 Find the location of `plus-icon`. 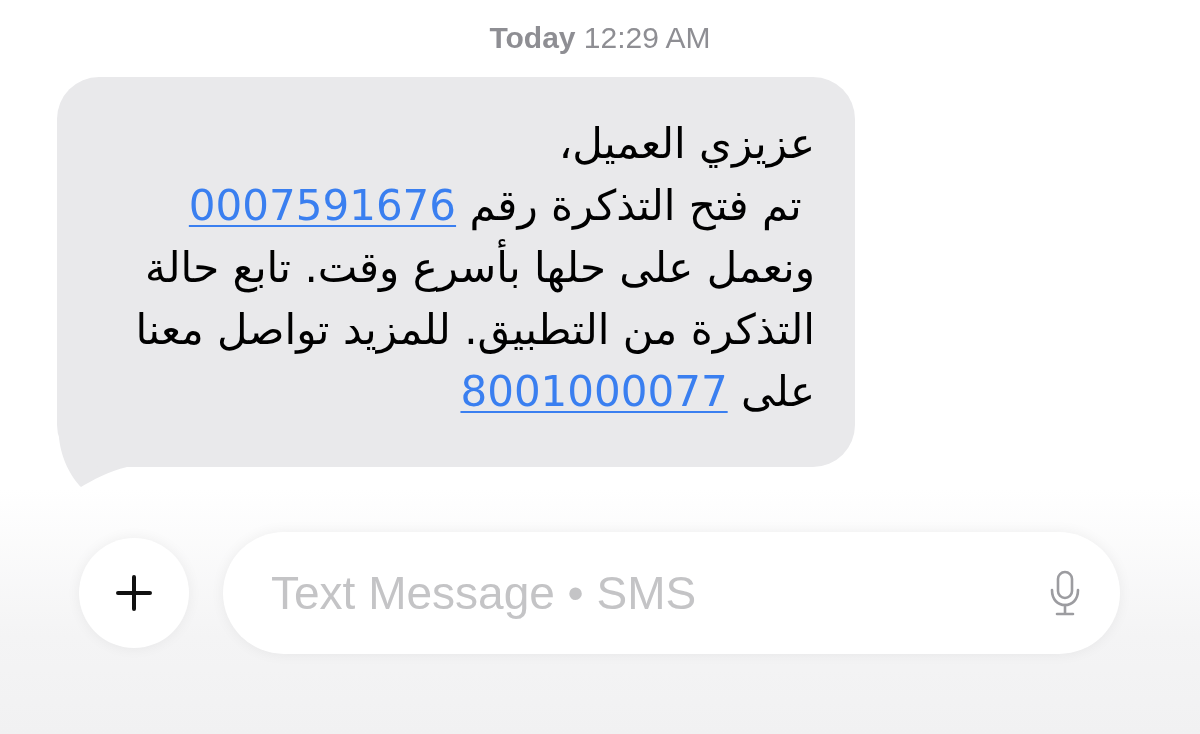

plus-icon is located at coordinates (134, 592).